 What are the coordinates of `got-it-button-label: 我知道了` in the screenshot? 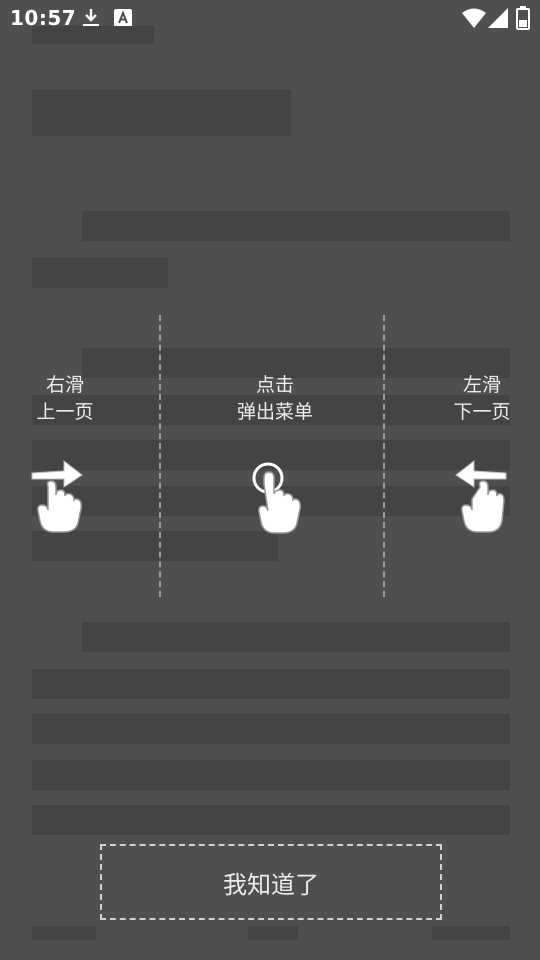 It's located at (271, 884).